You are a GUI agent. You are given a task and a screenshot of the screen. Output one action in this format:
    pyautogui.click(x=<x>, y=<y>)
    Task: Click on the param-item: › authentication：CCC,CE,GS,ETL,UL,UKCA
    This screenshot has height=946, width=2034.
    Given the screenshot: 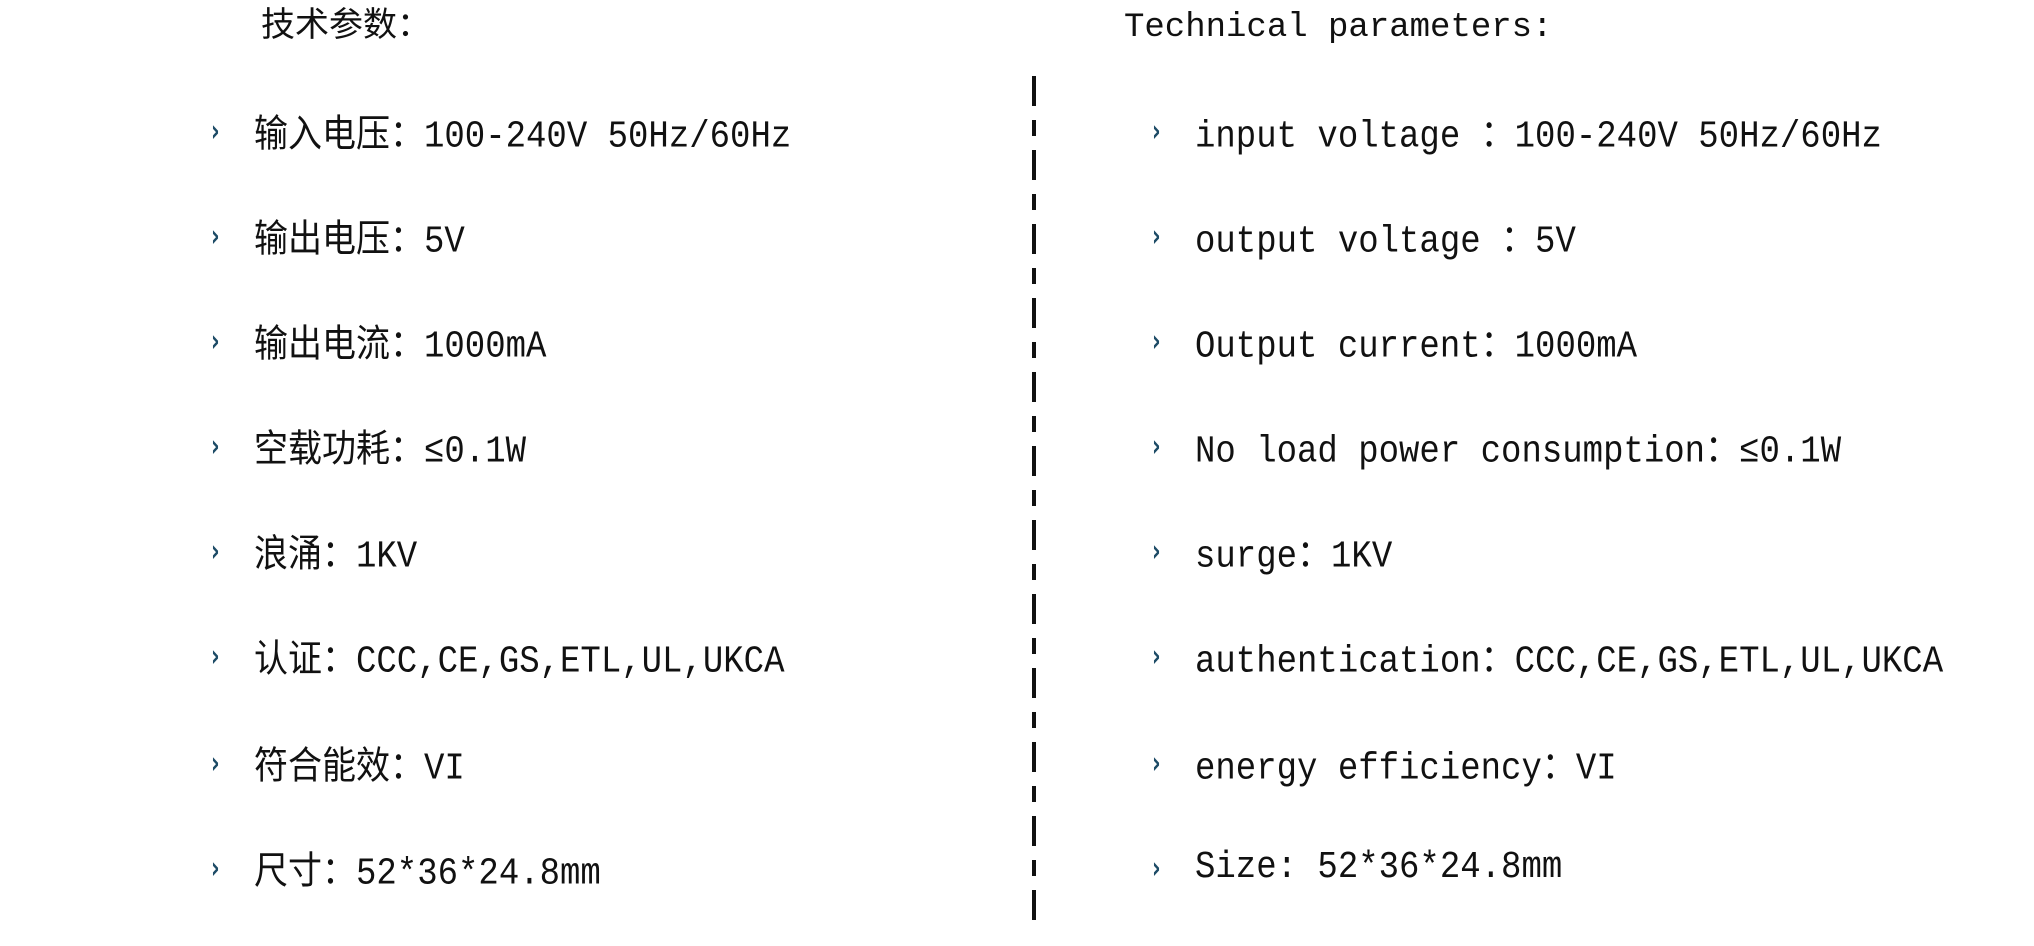 What is the action you would take?
    pyautogui.click(x=1547, y=659)
    